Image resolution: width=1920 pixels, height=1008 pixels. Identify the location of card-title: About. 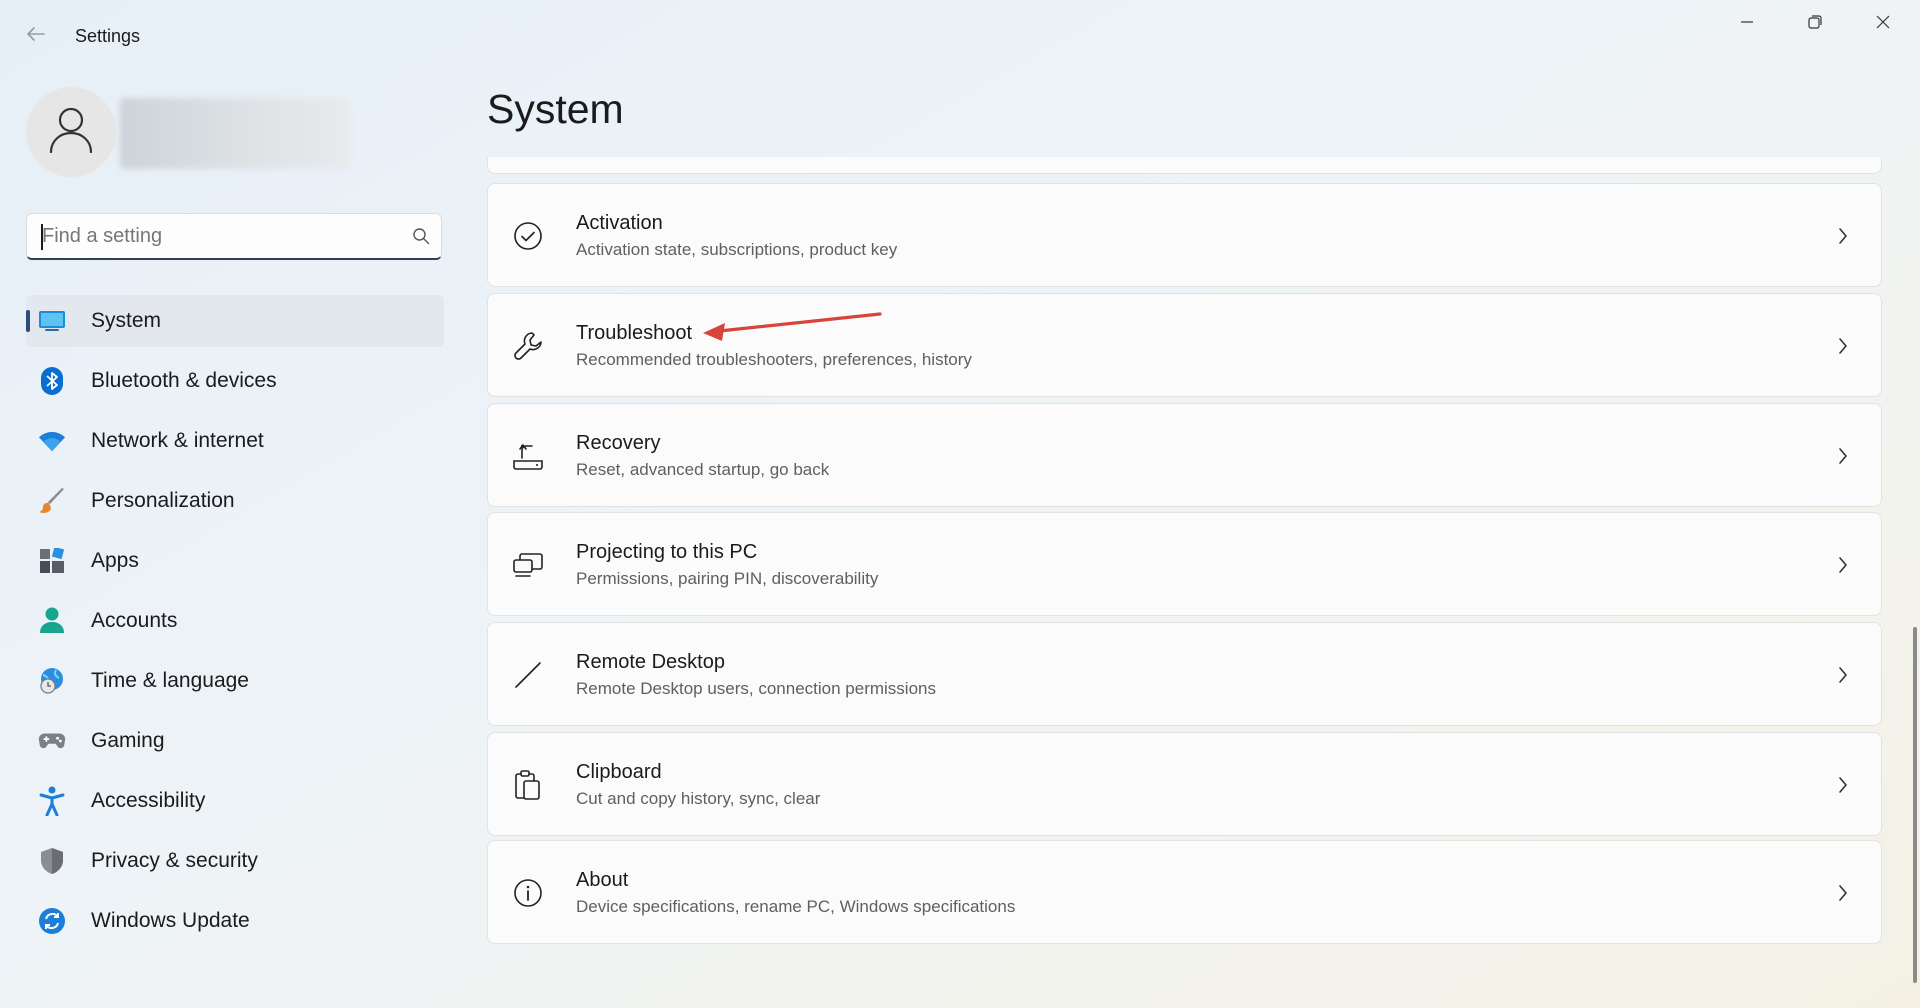
(602, 880).